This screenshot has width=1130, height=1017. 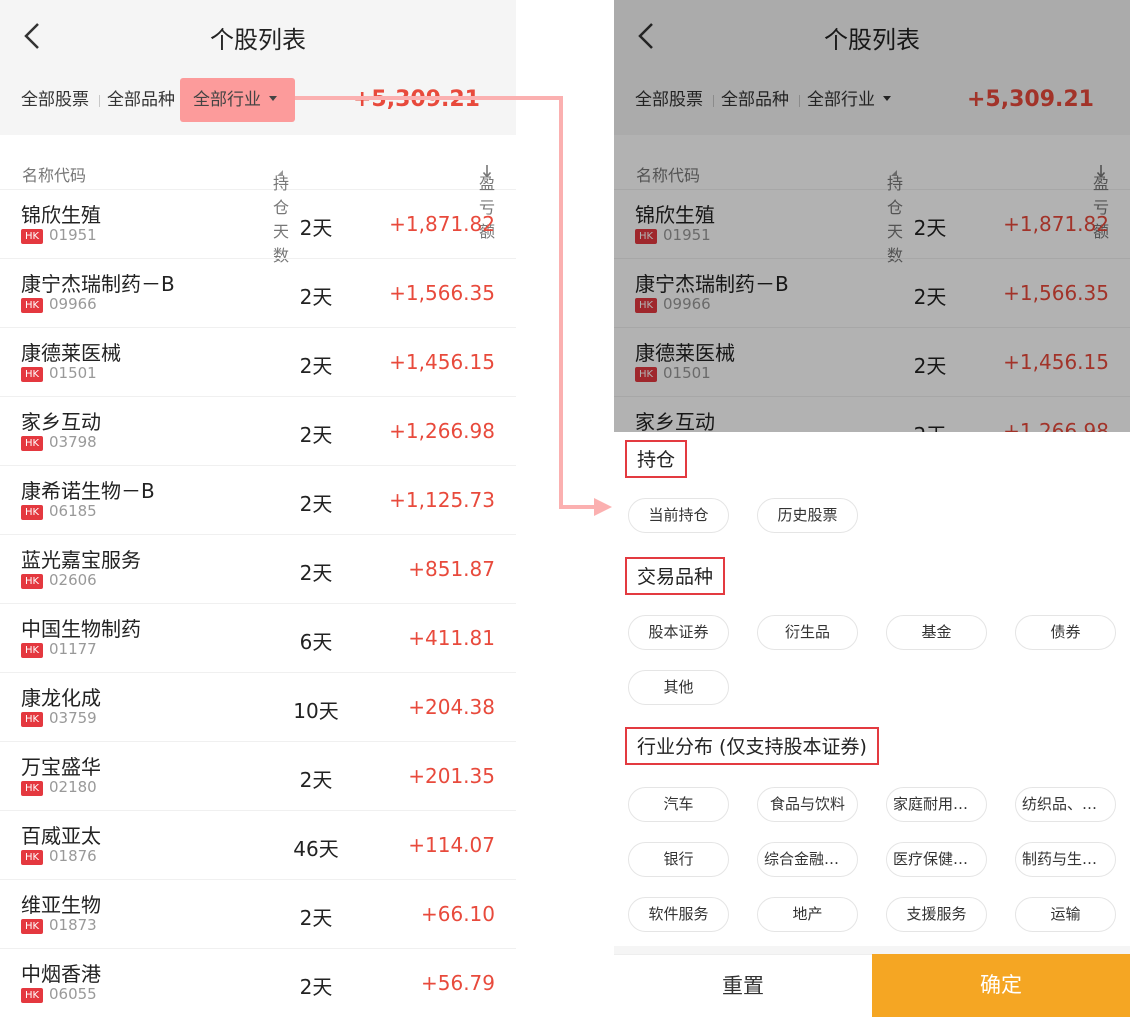 What do you see at coordinates (258, 845) in the screenshot?
I see `stock-row: 百威亚太 HK 01876 46天 +114.07` at bounding box center [258, 845].